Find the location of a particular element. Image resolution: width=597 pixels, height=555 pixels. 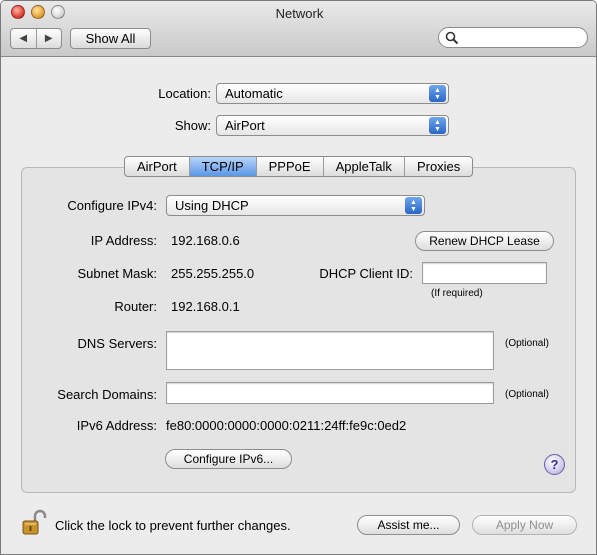

tab-tcpip: TCP/IP is located at coordinates (222, 166).